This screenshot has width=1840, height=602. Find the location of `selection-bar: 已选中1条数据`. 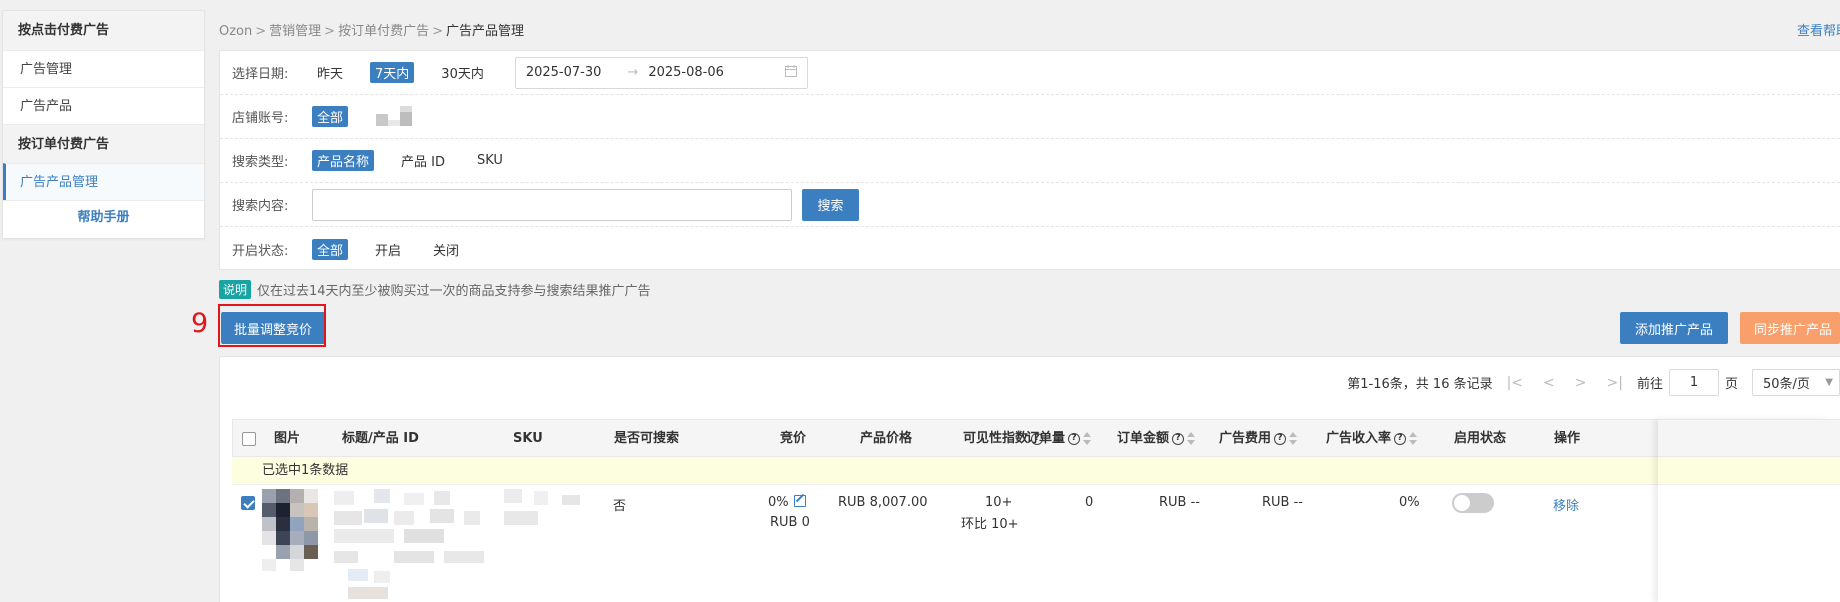

selection-bar: 已选中1条数据 is located at coordinates (1036, 471).